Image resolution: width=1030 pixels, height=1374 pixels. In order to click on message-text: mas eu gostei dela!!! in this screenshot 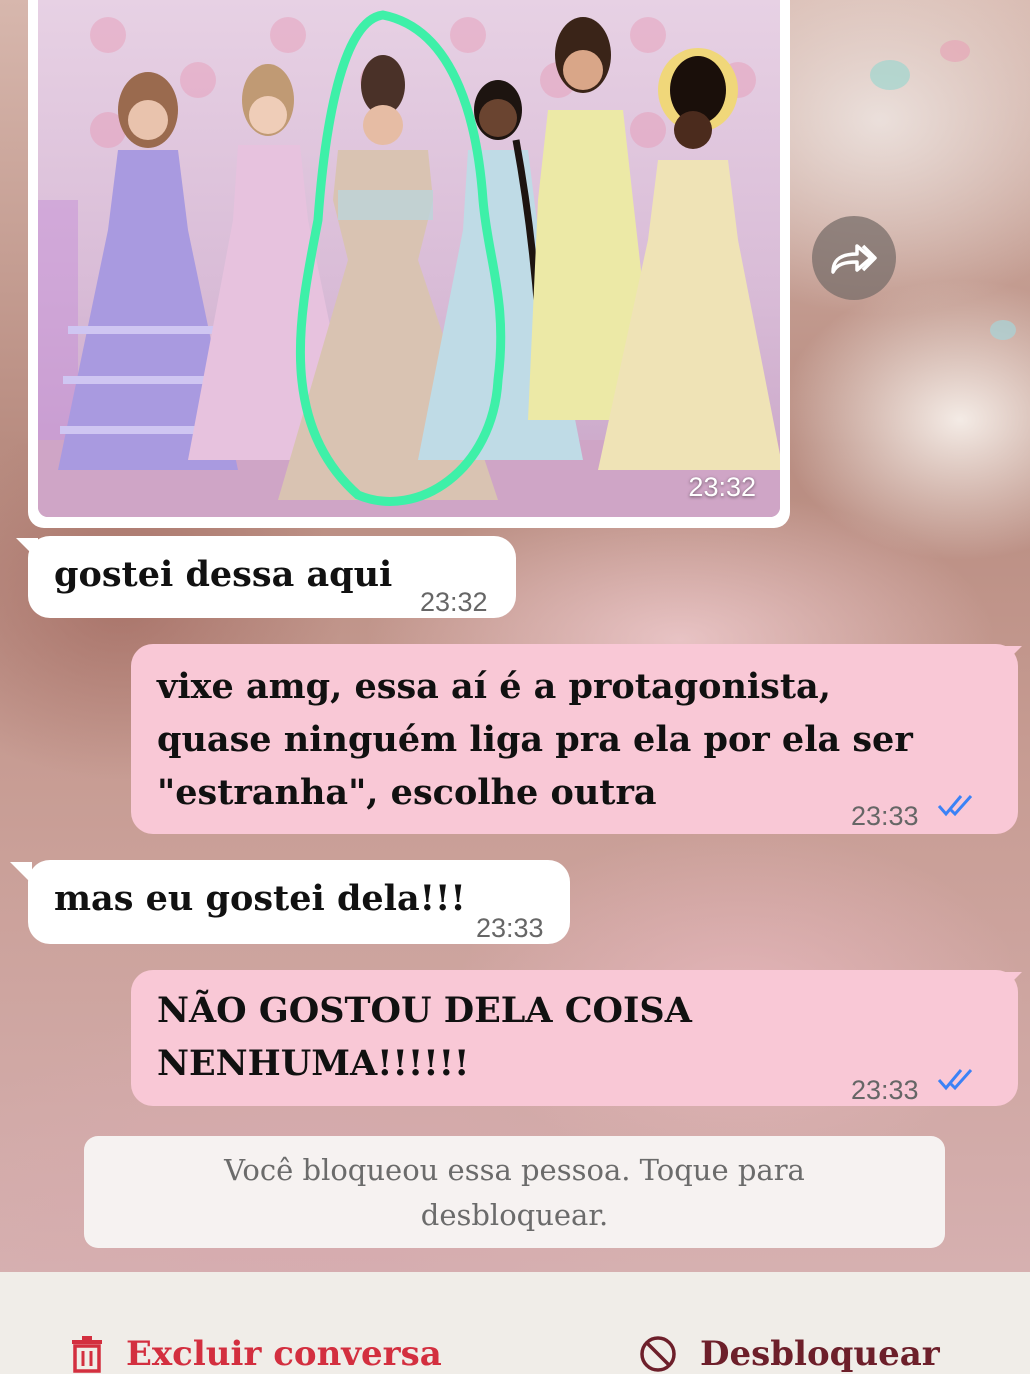, I will do `click(260, 898)`.